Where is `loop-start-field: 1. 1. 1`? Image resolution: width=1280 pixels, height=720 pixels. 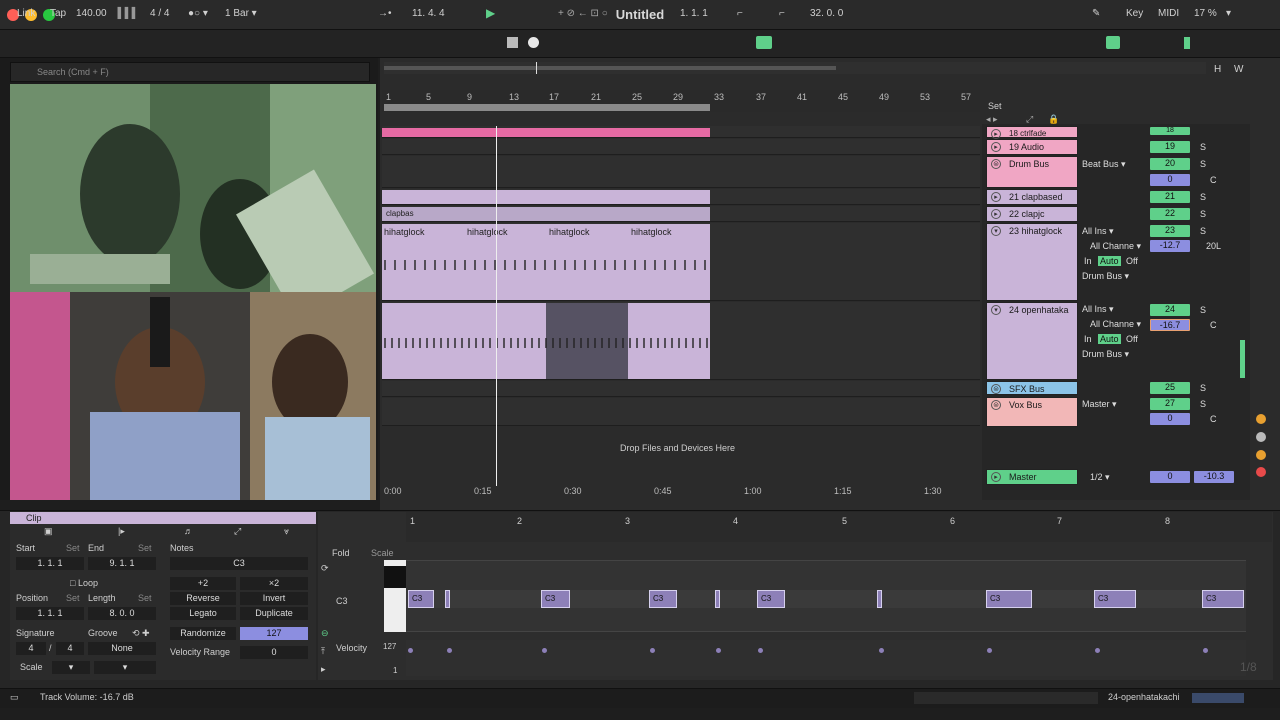 loop-start-field: 1. 1. 1 is located at coordinates (694, 13).